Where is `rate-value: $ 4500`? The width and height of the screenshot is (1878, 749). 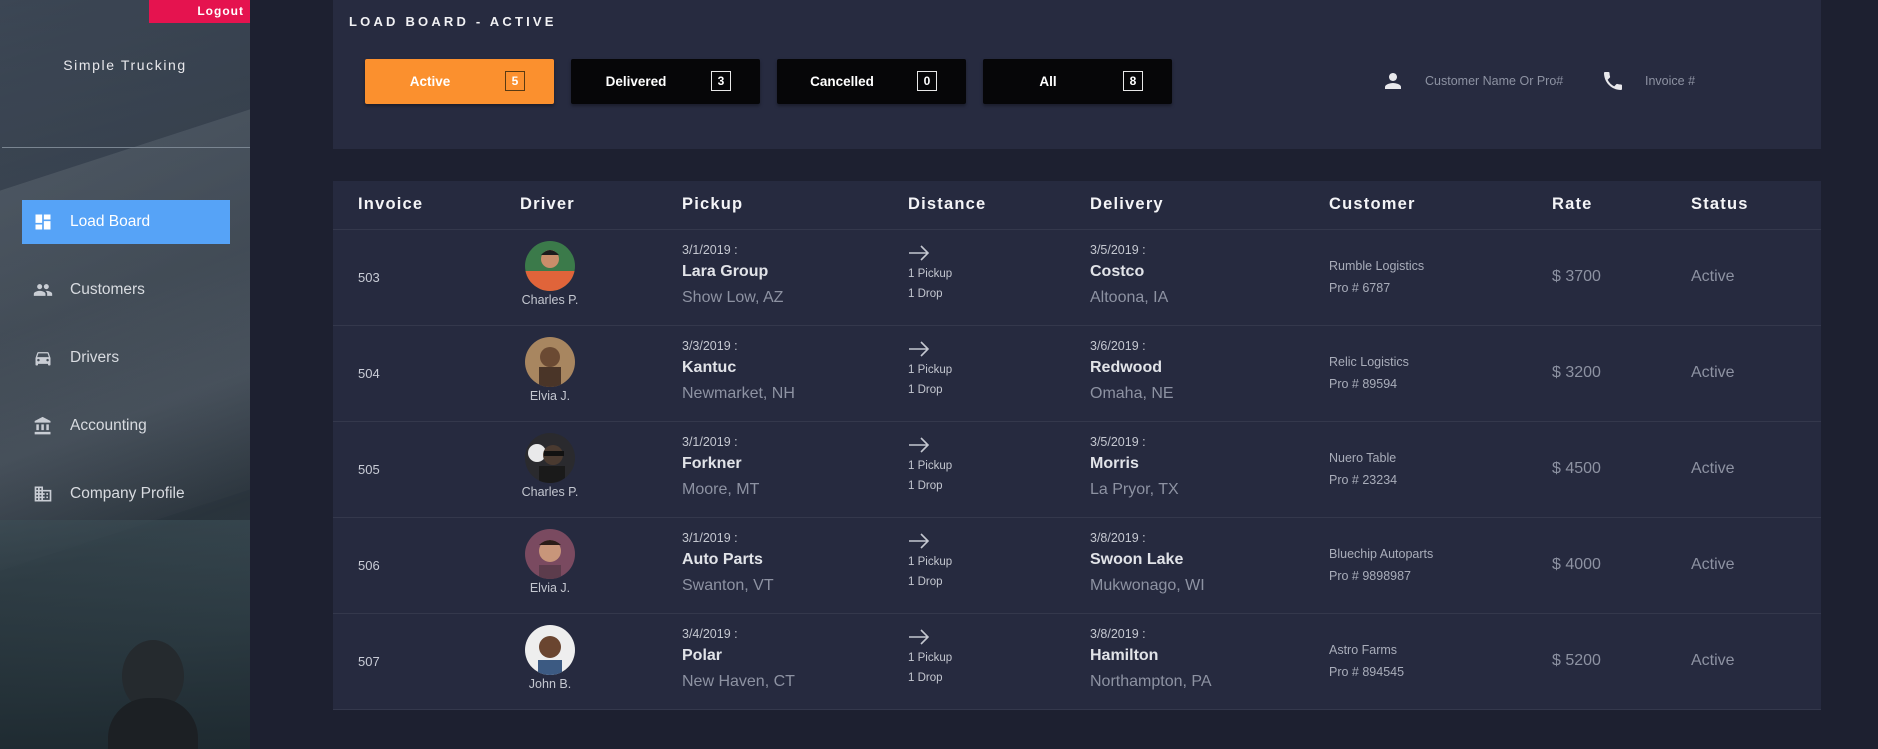
rate-value: $ 4500 is located at coordinates (1576, 468).